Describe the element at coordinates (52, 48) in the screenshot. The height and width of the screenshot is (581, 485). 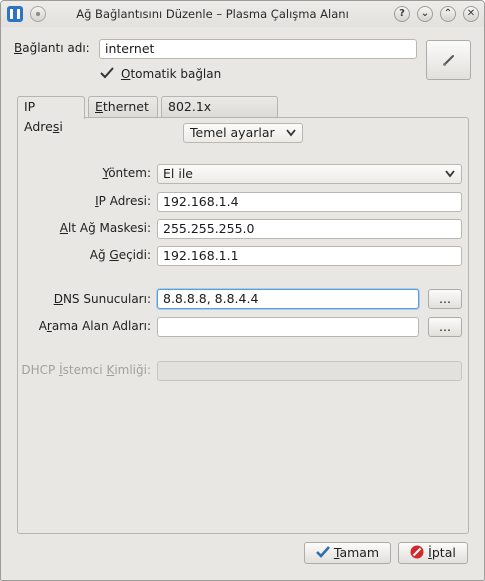
I see `connection-name-label: Bağlantı adı:` at that location.